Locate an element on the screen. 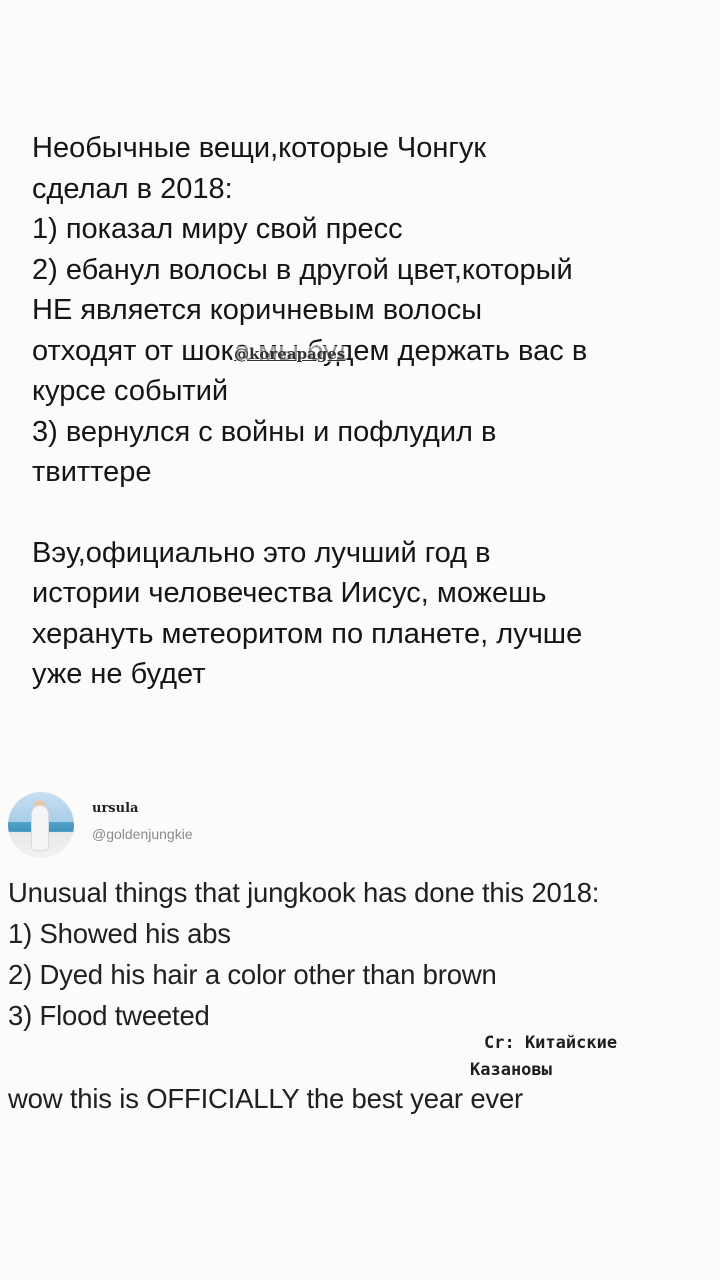 The width and height of the screenshot is (720, 1280). translation-title: Необычные вещи,которые Чонгук is located at coordinates (259, 148).